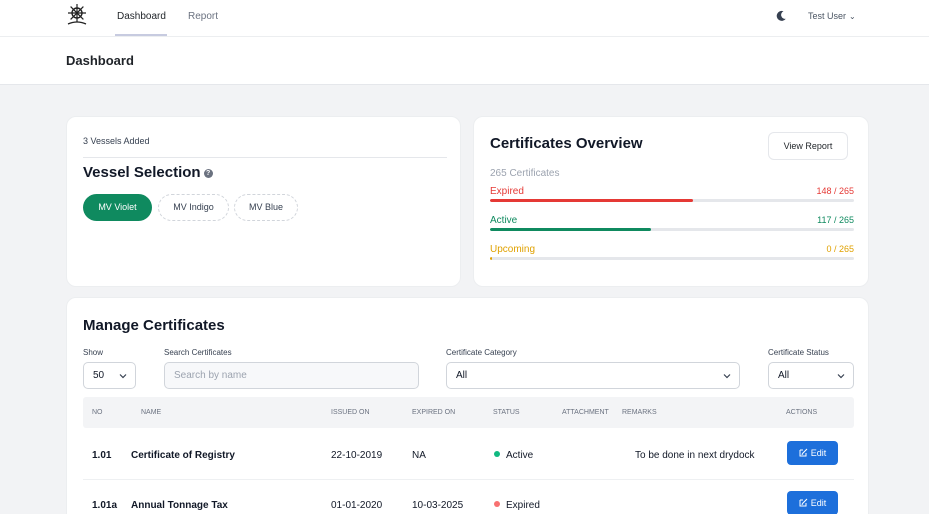  Describe the element at coordinates (357, 505) in the screenshot. I see `cell-issued-on: 01-01-2020` at that location.